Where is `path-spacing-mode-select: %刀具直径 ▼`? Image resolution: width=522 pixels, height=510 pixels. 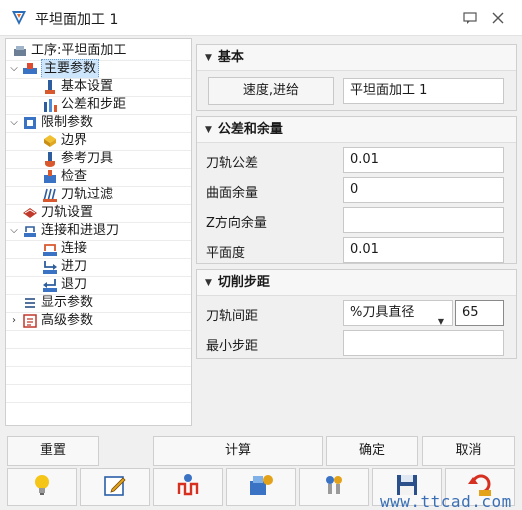 path-spacing-mode-select: %刀具直径 ▼ is located at coordinates (398, 313).